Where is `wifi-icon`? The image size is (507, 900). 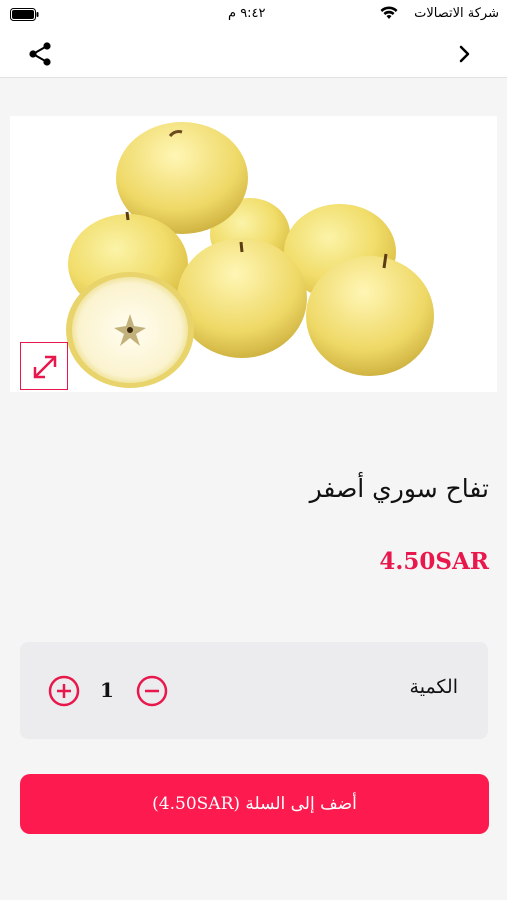 wifi-icon is located at coordinates (389, 15).